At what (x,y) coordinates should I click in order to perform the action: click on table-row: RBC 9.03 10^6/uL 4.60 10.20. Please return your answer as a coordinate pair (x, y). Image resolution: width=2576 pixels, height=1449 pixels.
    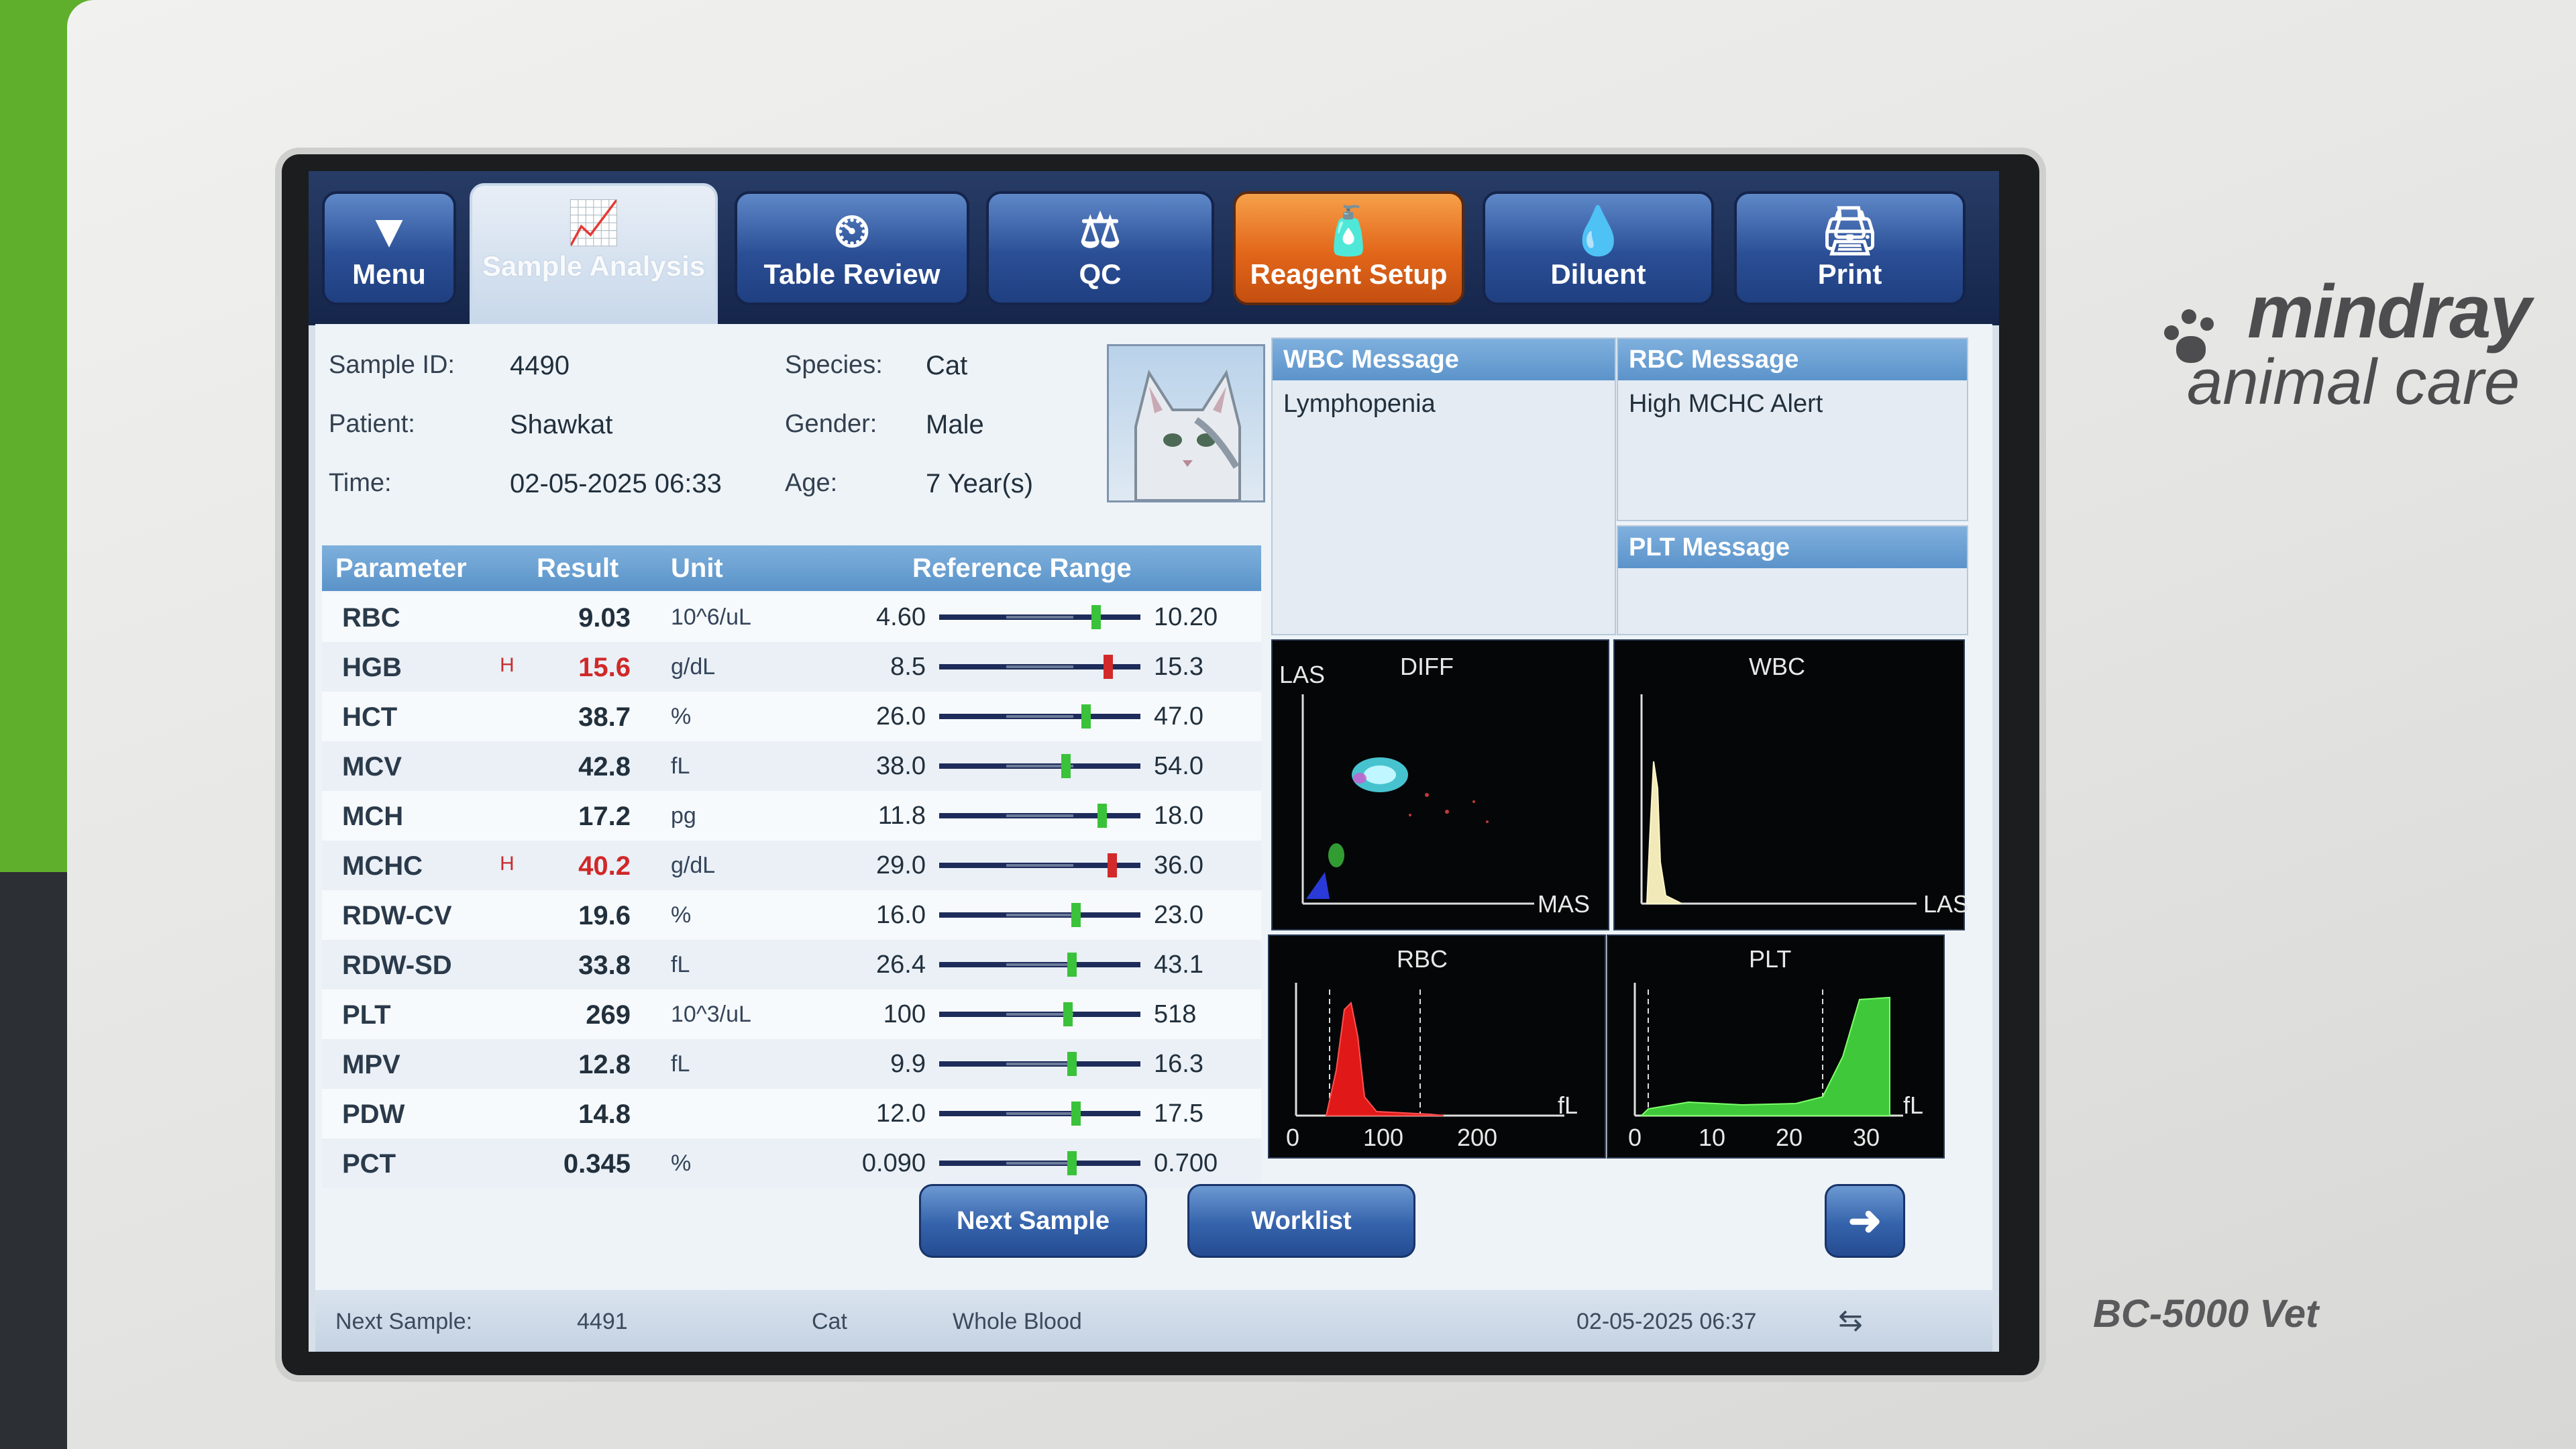
    Looking at the image, I should click on (791, 617).